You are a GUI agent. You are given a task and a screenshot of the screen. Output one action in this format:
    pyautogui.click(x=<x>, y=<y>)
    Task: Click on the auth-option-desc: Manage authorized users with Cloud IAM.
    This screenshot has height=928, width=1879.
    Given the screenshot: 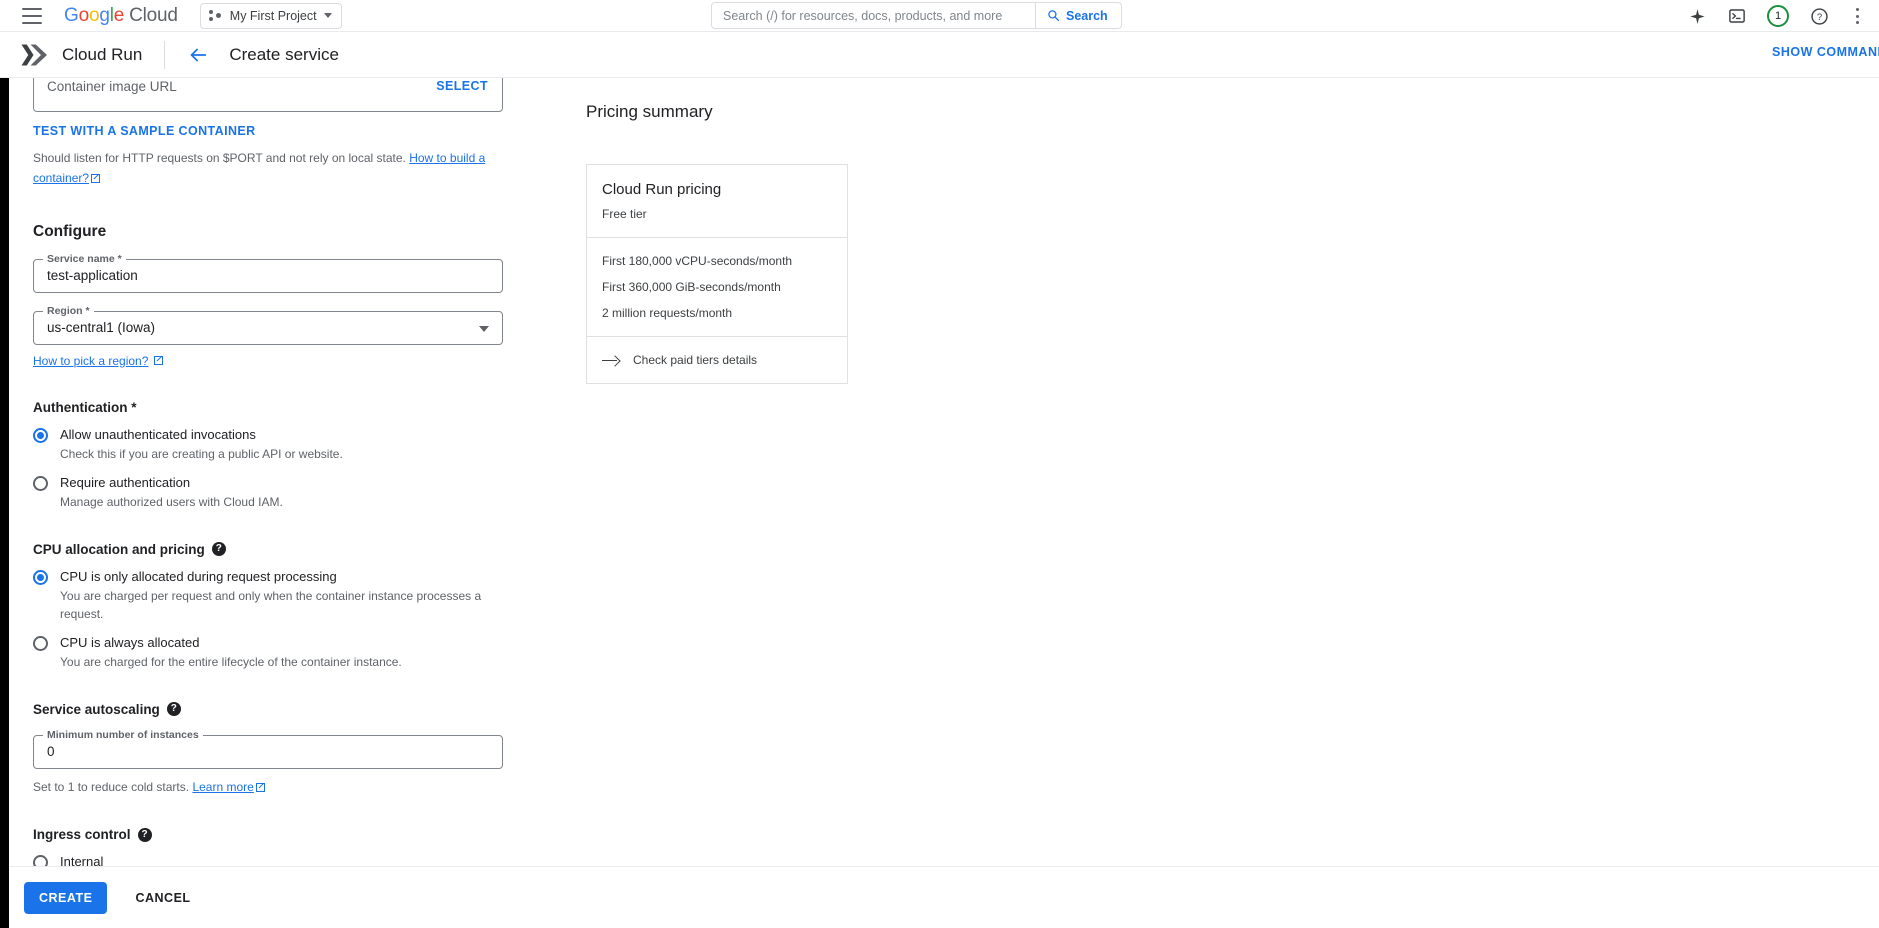 What is the action you would take?
    pyautogui.click(x=171, y=502)
    